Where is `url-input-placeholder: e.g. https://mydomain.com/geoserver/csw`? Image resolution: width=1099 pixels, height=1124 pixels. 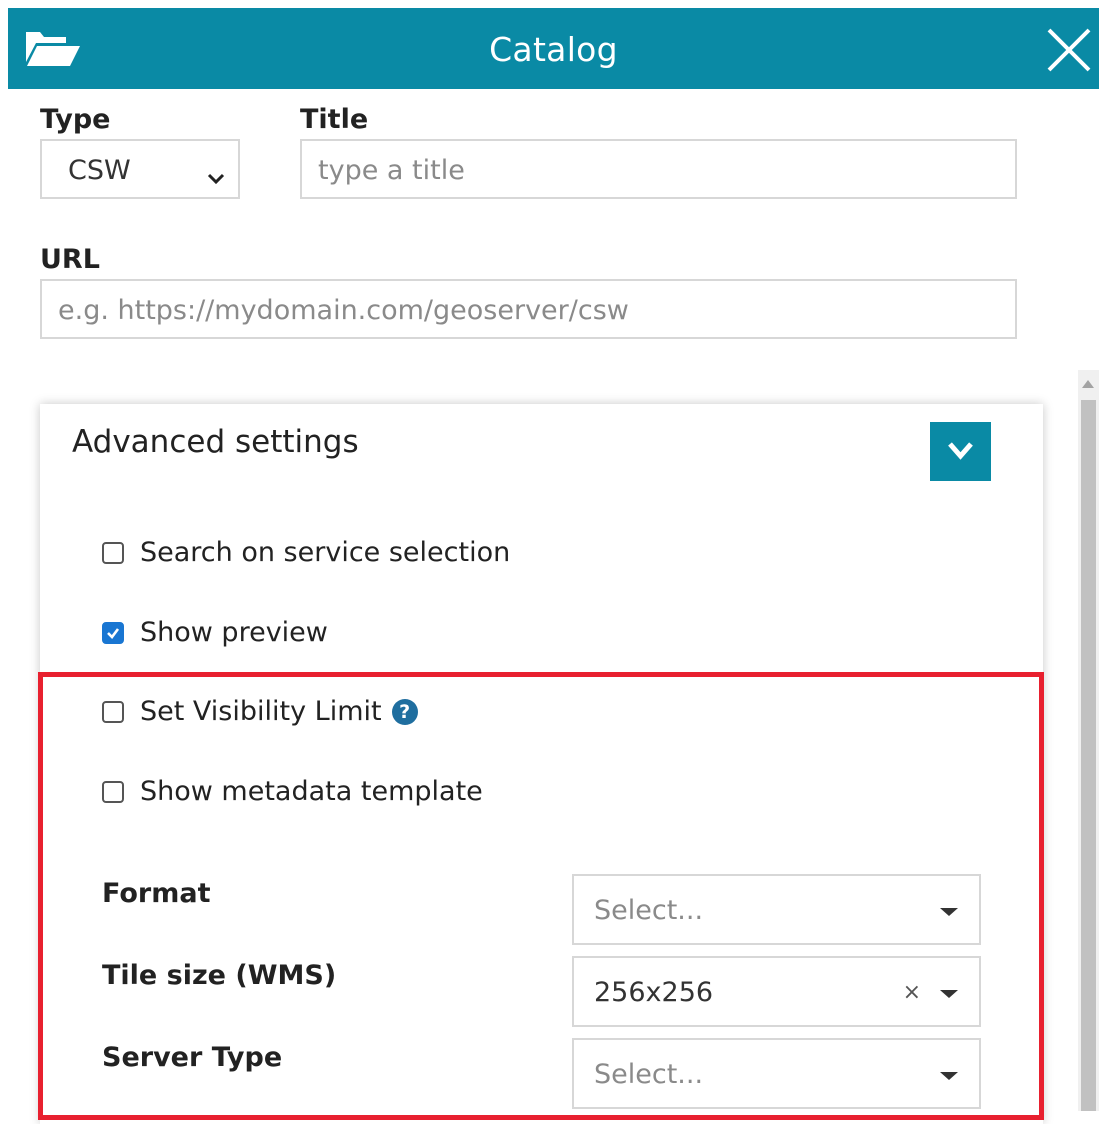 url-input-placeholder: e.g. https://mydomain.com/geoserver/csw is located at coordinates (343, 310).